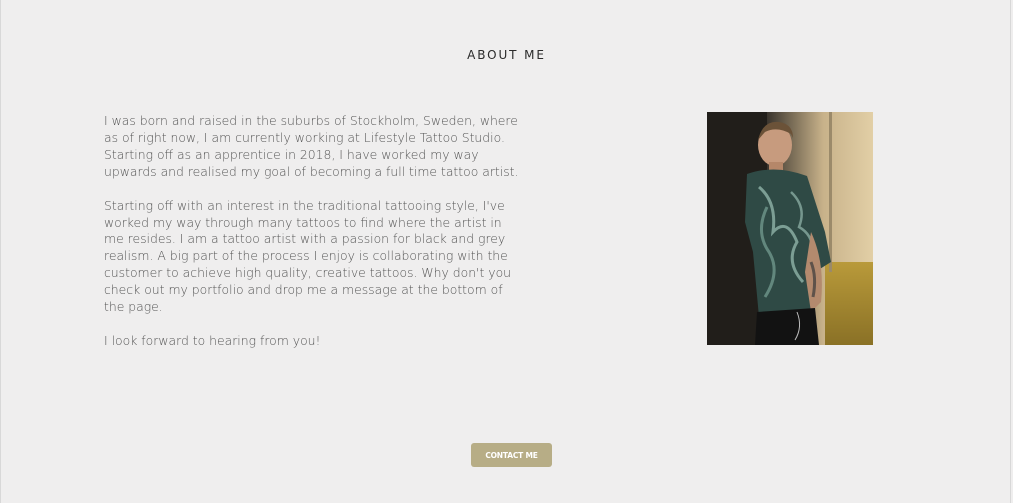 The width and height of the screenshot is (1013, 503). I want to click on section-title: ABOUT ME, so click(506, 55).